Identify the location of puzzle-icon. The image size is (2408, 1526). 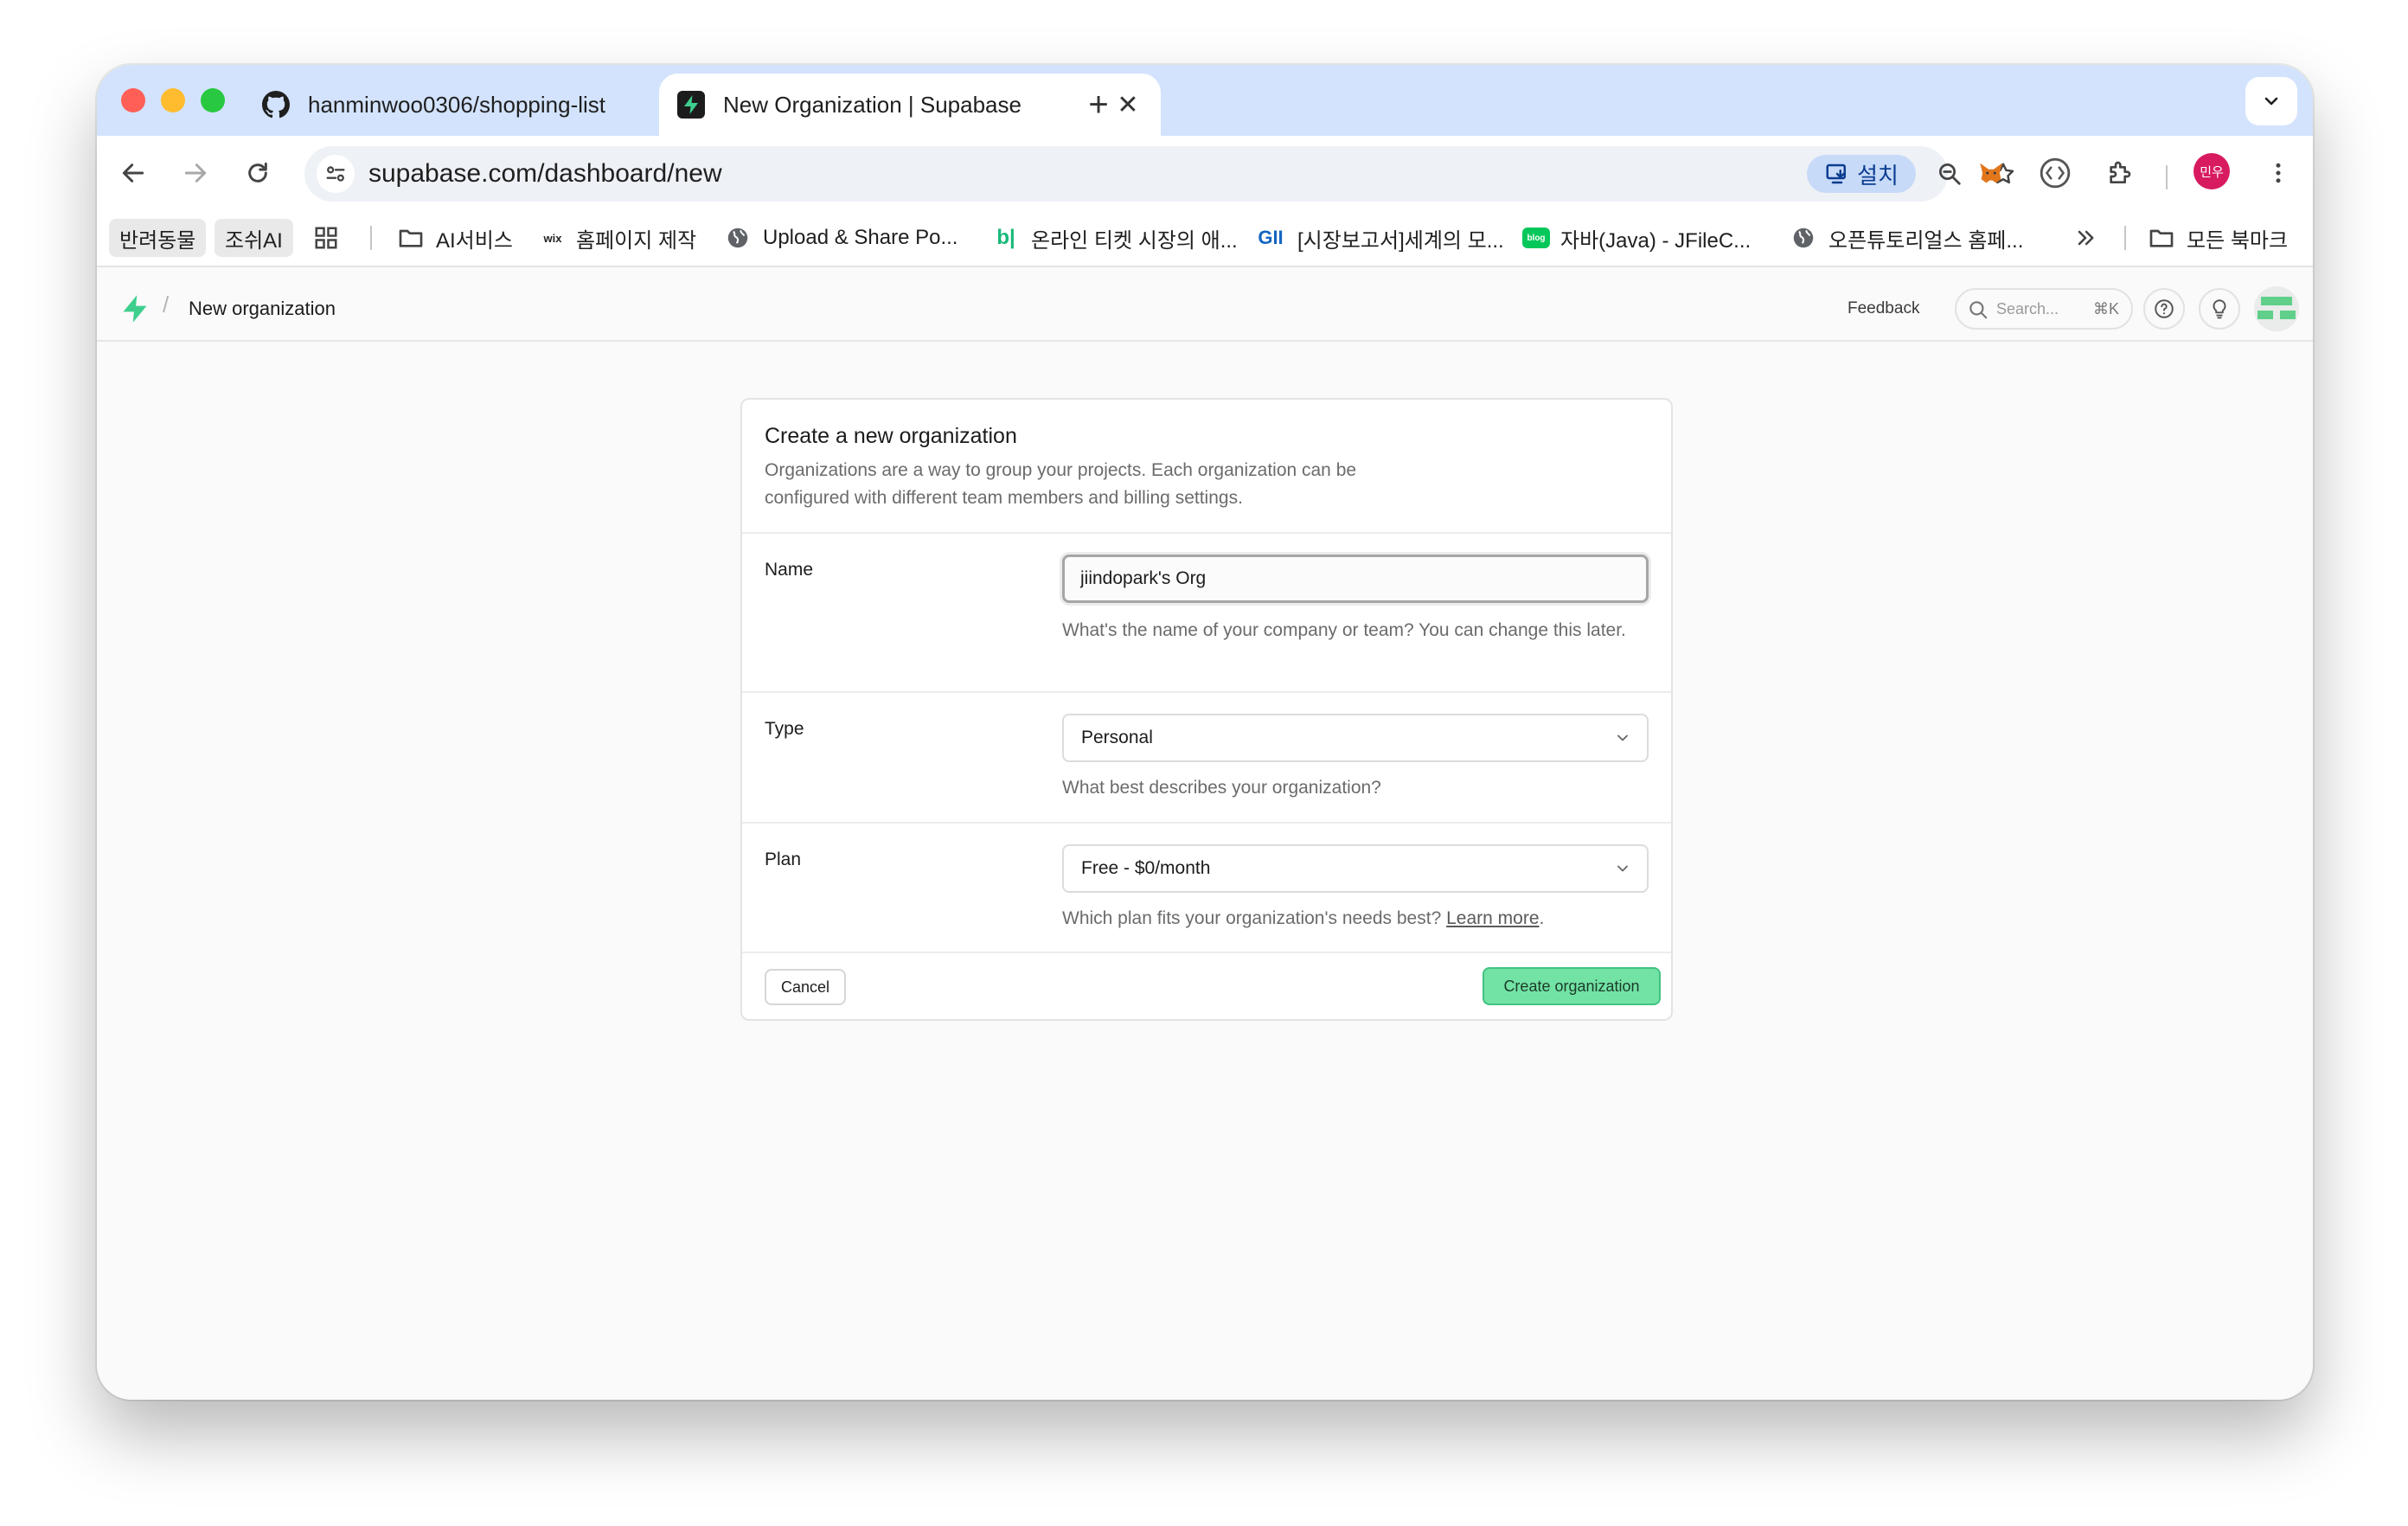
(2120, 172).